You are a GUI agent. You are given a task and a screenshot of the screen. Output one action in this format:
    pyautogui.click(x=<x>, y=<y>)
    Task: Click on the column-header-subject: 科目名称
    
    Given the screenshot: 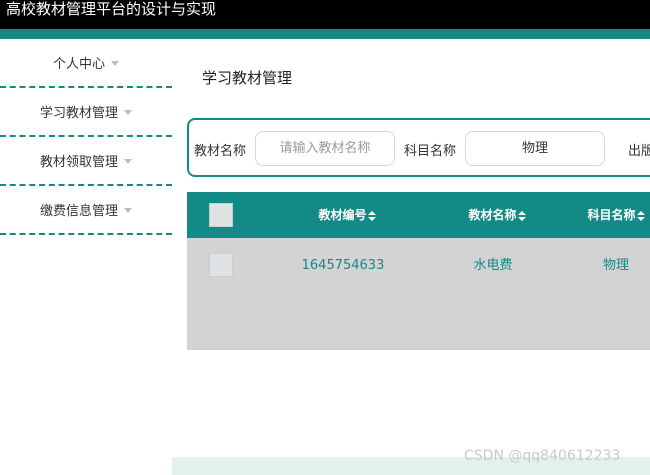 What is the action you would take?
    pyautogui.click(x=612, y=215)
    